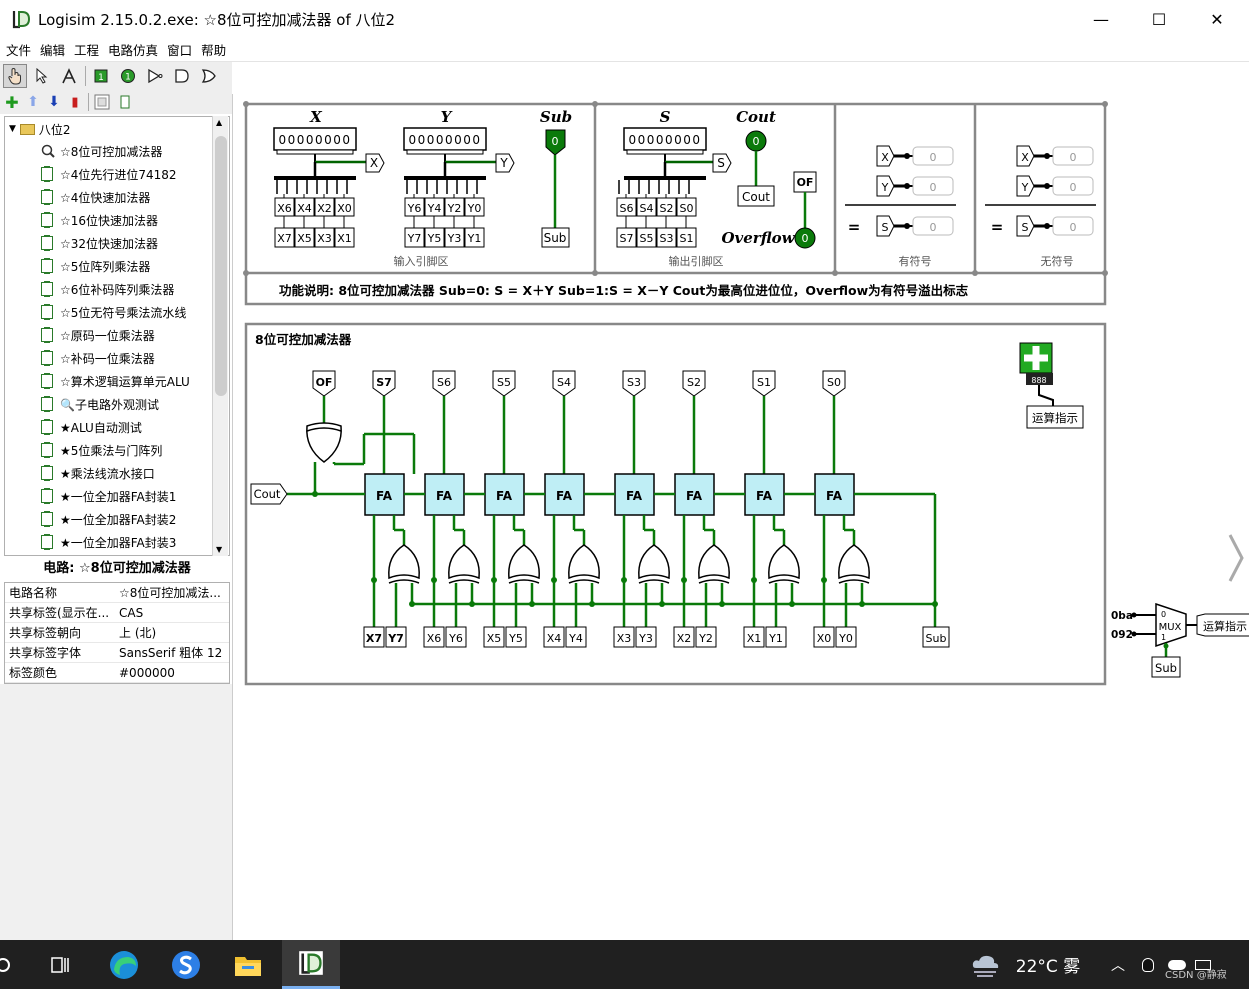 This screenshot has width=1249, height=989. What do you see at coordinates (108, 542) in the screenshot?
I see `tree-item: ★一位全加器FA封装3` at bounding box center [108, 542].